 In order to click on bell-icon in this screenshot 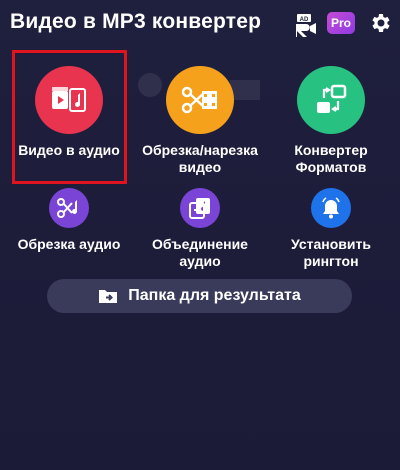, I will do `click(331, 208)`.